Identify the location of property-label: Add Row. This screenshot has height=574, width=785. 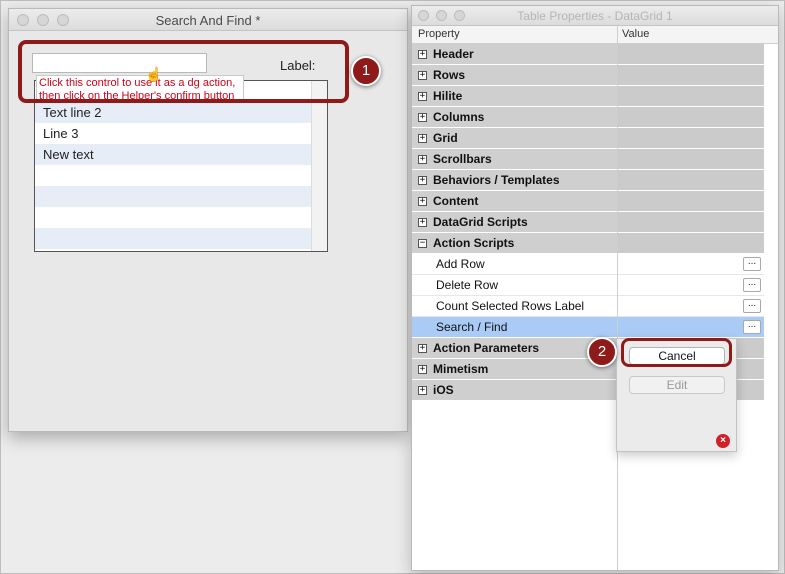
(460, 264).